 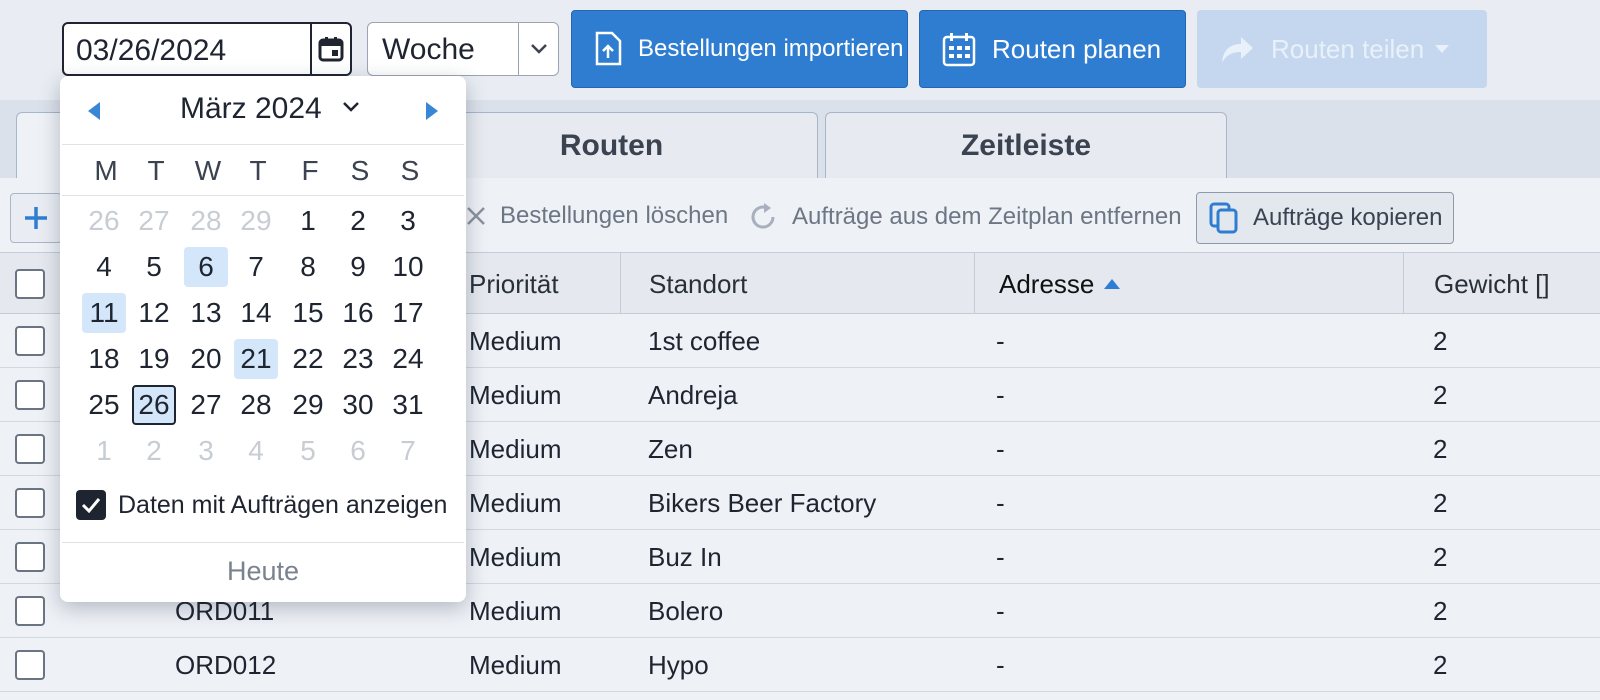 What do you see at coordinates (611, 145) in the screenshot?
I see `tab-routes: Routen` at bounding box center [611, 145].